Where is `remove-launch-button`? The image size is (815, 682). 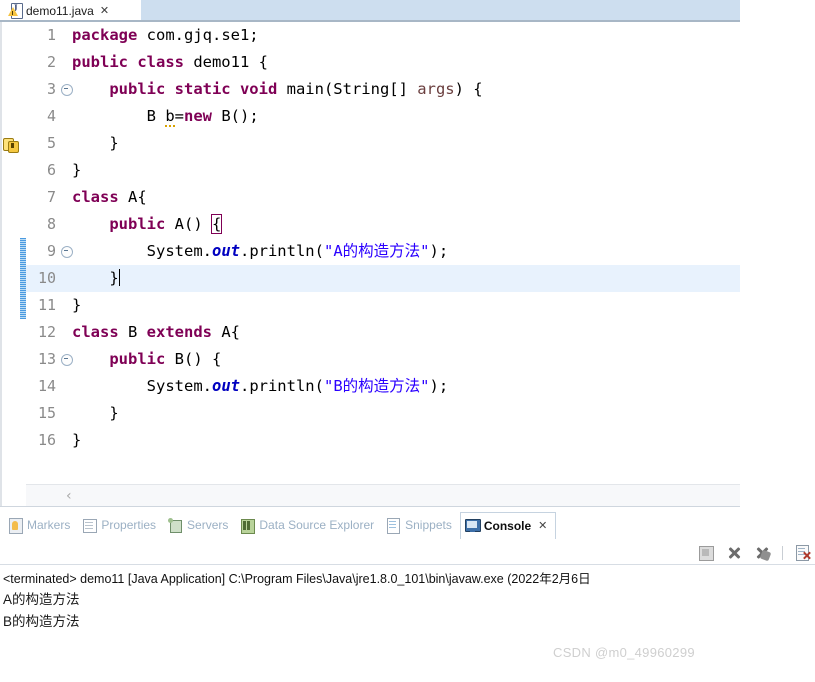 remove-launch-button is located at coordinates (734, 553).